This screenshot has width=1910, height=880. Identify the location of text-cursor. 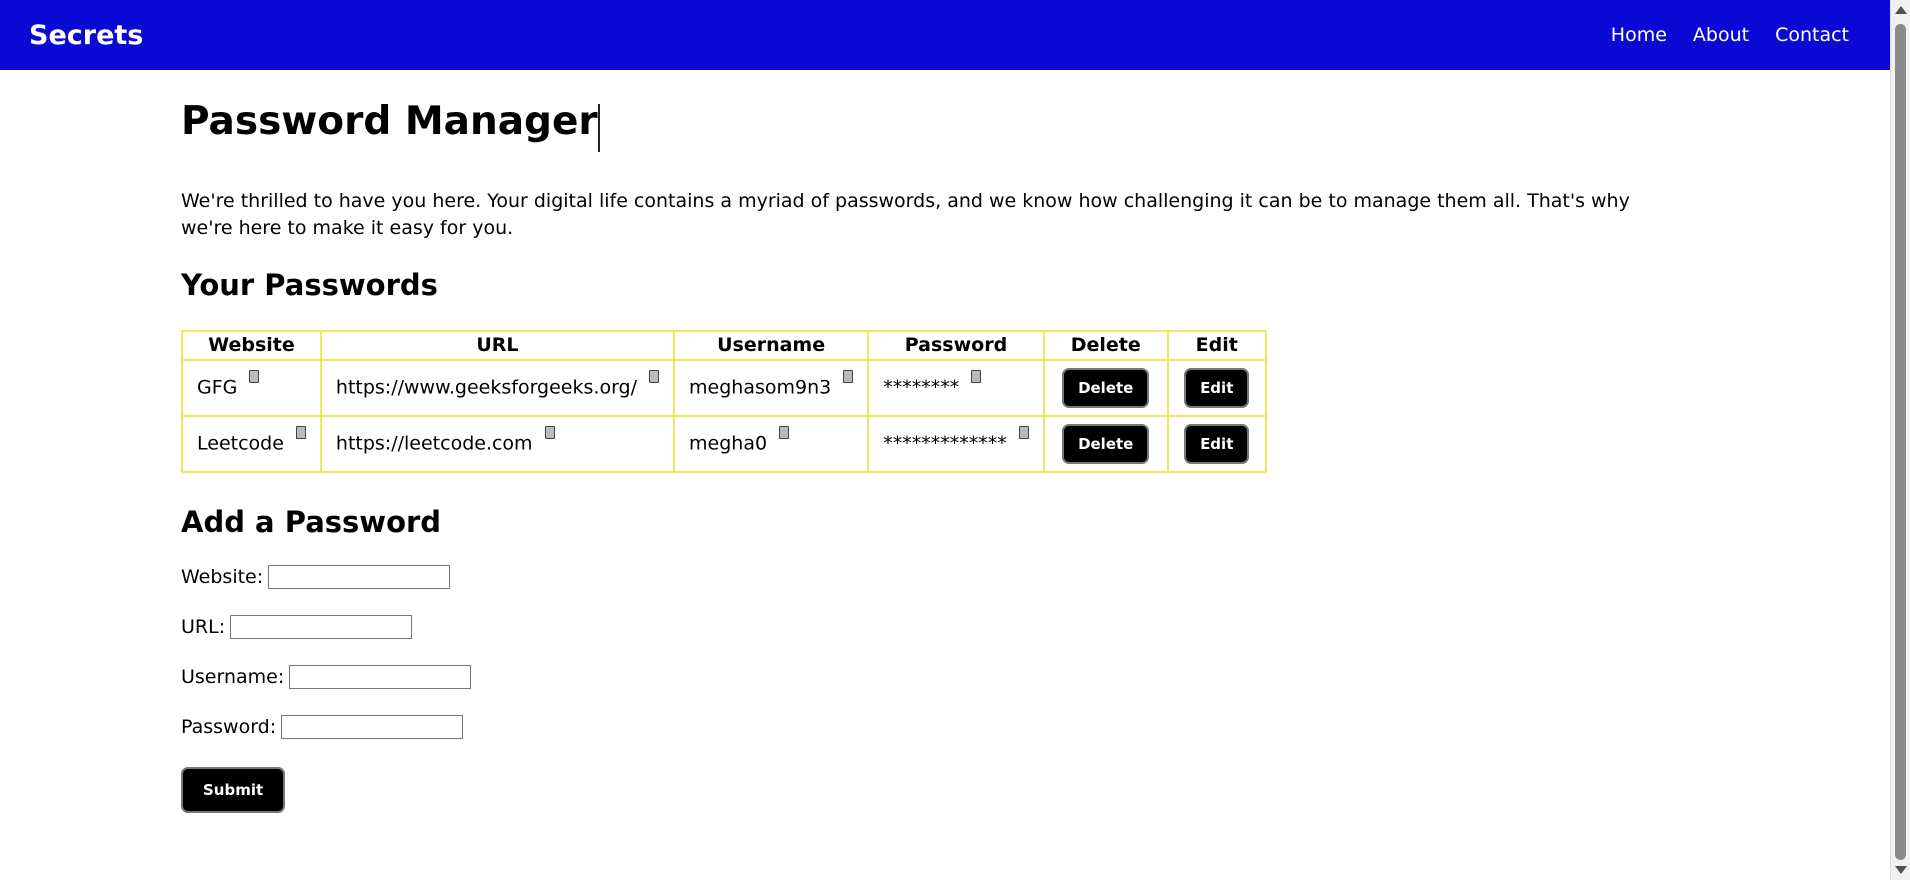
(598, 127).